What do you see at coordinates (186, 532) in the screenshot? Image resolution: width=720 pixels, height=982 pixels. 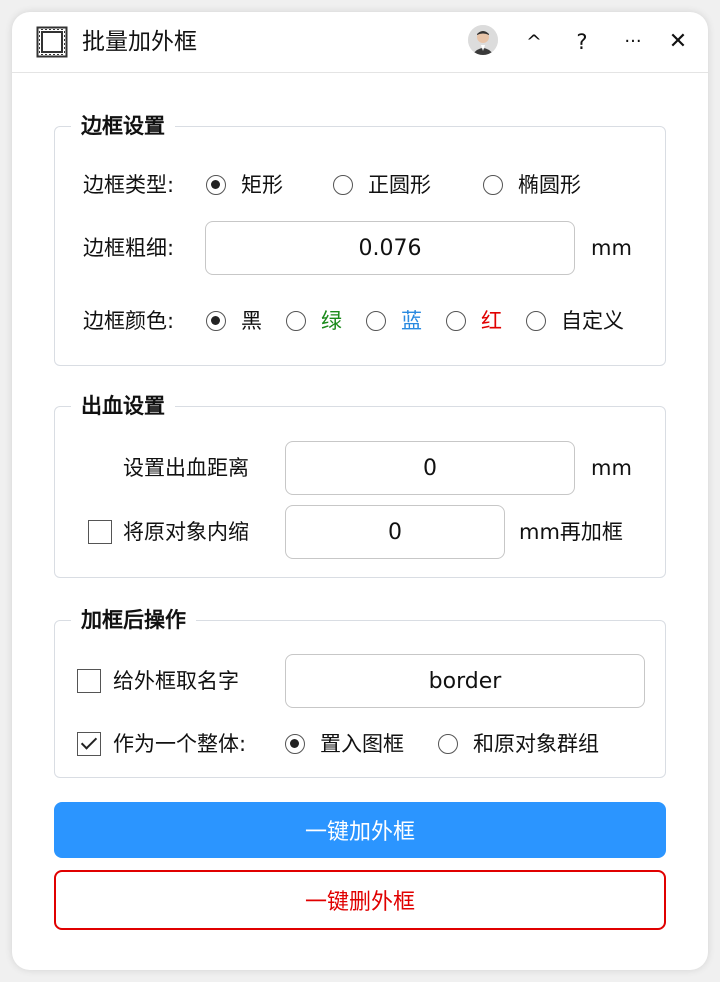 I see `shrink-label: 将原对象内缩` at bounding box center [186, 532].